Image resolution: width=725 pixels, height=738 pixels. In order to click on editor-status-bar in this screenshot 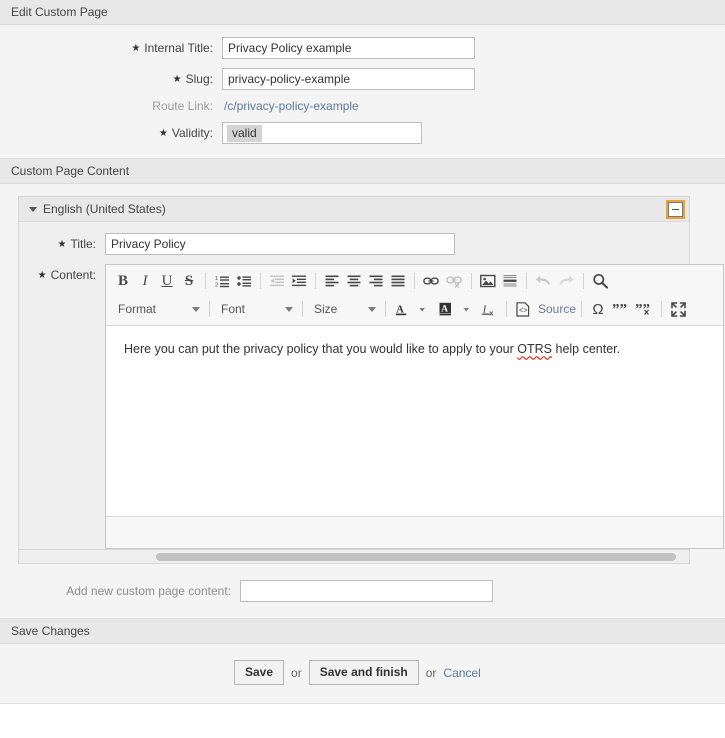, I will do `click(414, 532)`.